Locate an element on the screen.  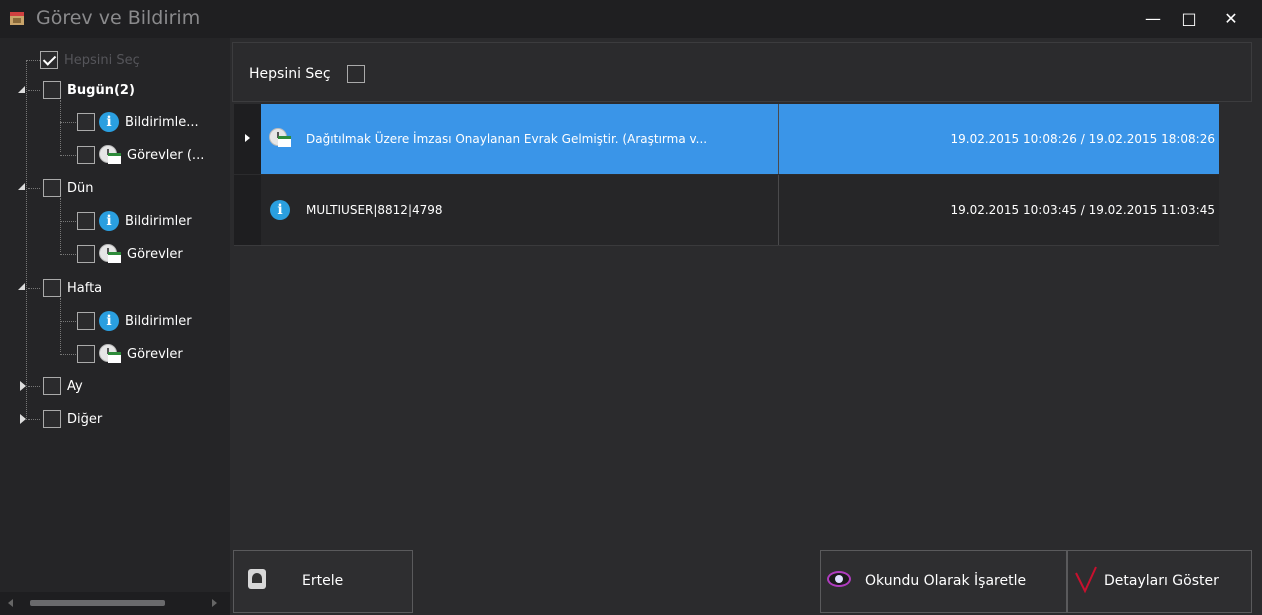
tree-item-label: Hepsini Seç is located at coordinates (102, 60).